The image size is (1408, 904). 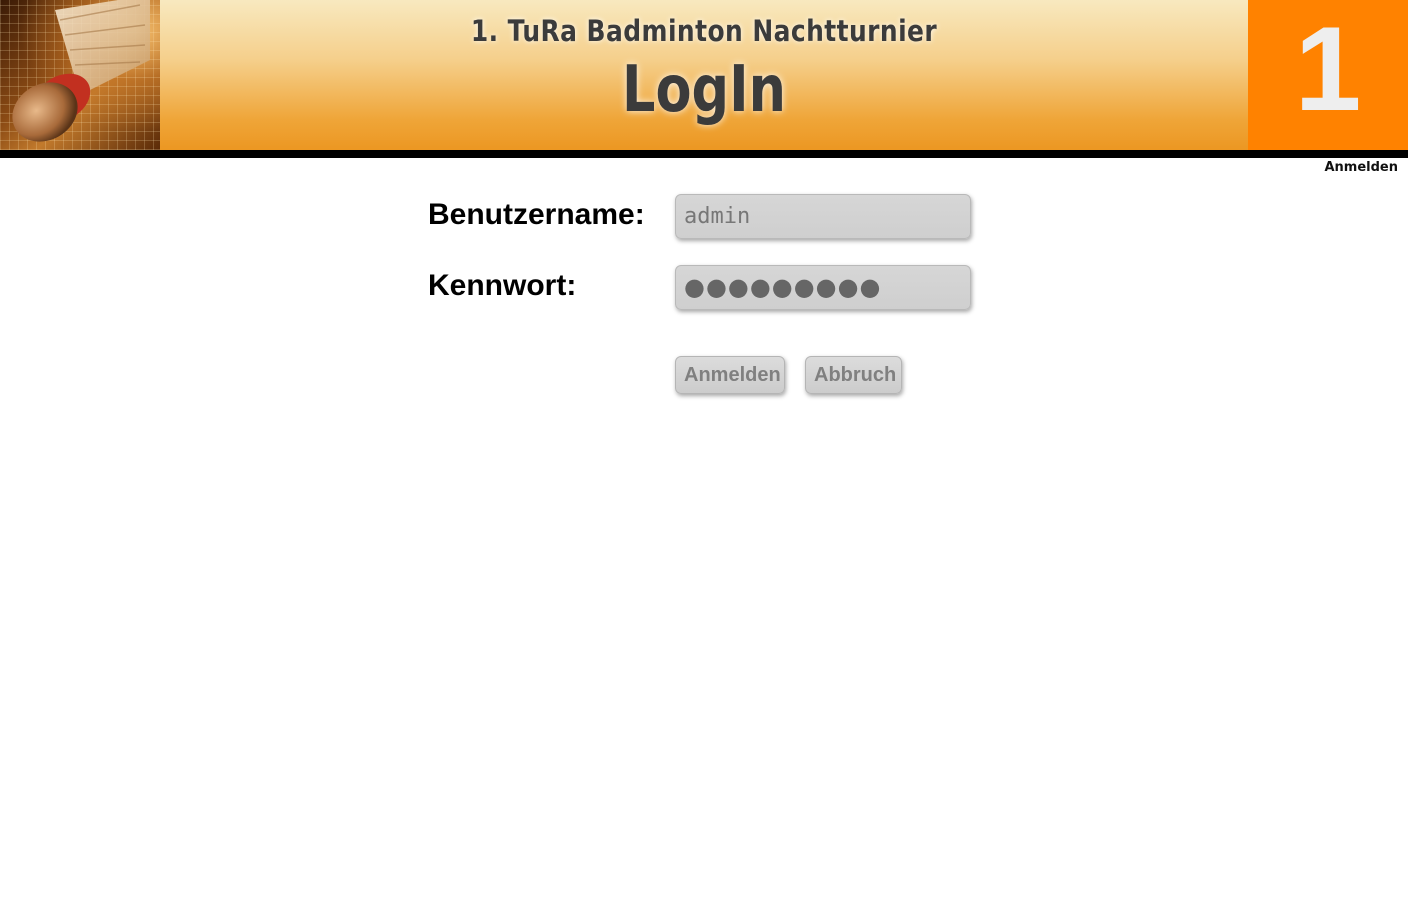 What do you see at coordinates (1361, 167) in the screenshot?
I see `login-link: Anmelden` at bounding box center [1361, 167].